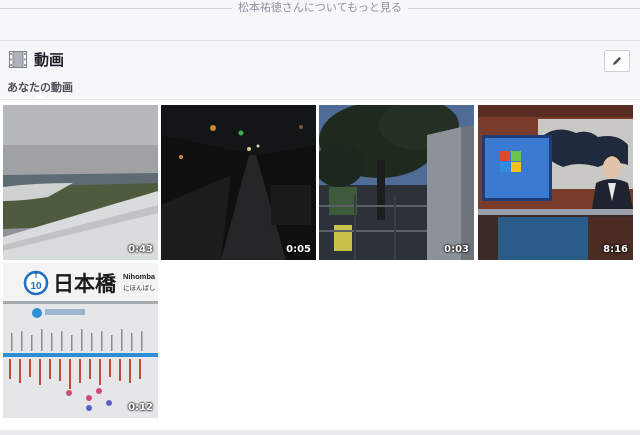 The height and width of the screenshot is (435, 640). Describe the element at coordinates (320, 70) in the screenshot. I see `videos-header: 動画 あなたの動画` at that location.